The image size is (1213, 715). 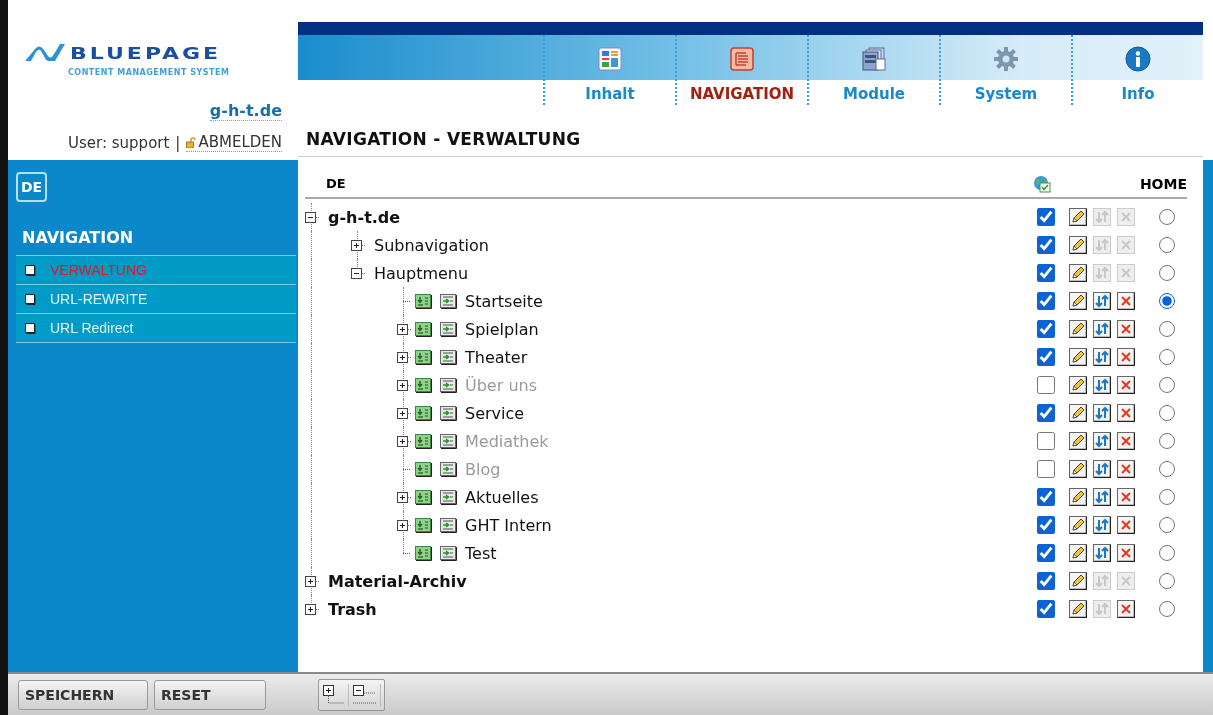 What do you see at coordinates (431, 245) in the screenshot?
I see `tree-item-label: Subnavigation` at bounding box center [431, 245].